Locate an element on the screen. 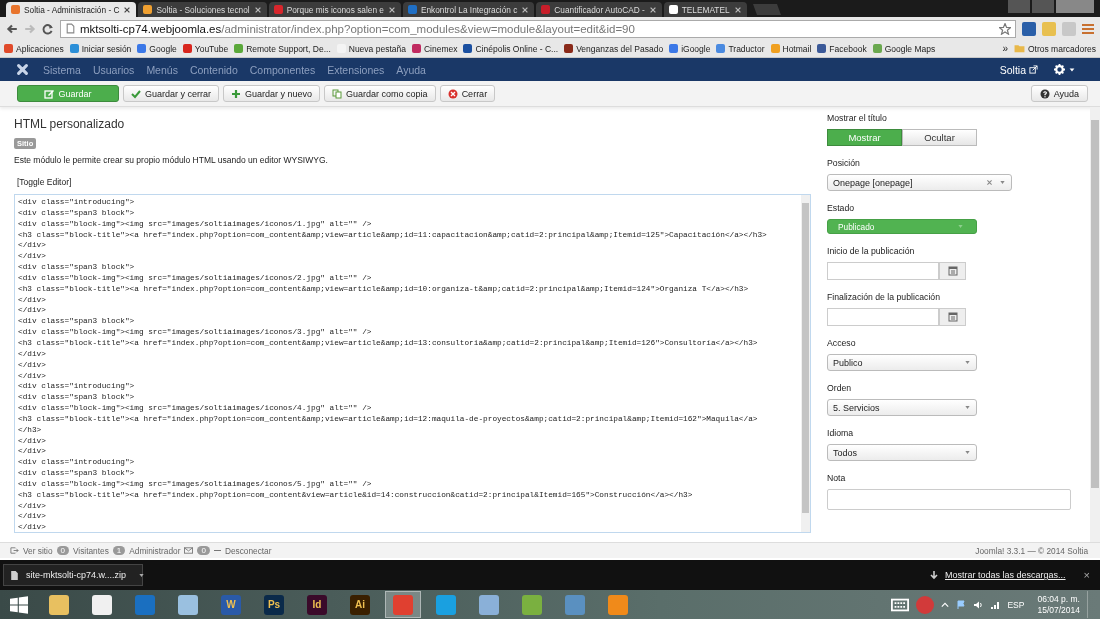 The width and height of the screenshot is (1100, 619). bookmark-link: Cinemex is located at coordinates (434, 48).